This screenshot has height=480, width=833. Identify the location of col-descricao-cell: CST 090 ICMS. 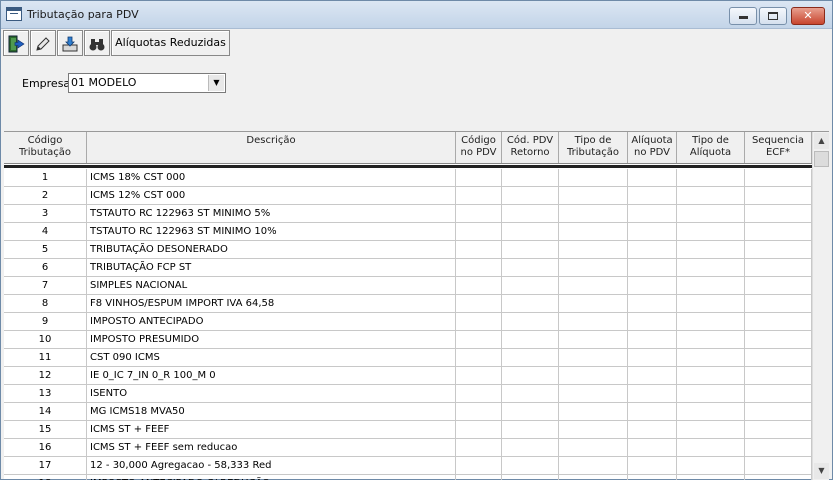
(271, 357).